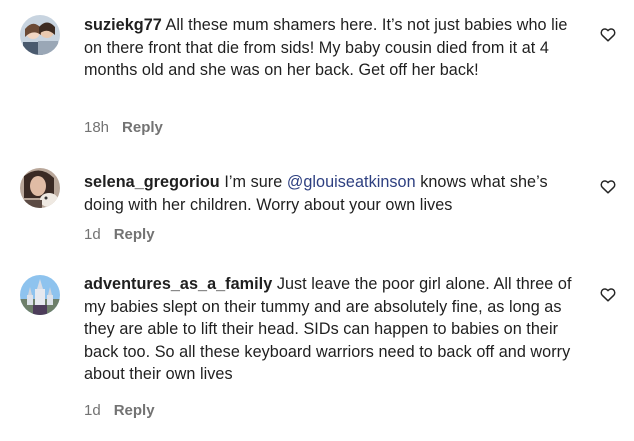  What do you see at coordinates (97, 127) in the screenshot?
I see `comment-timestamp: 18h` at bounding box center [97, 127].